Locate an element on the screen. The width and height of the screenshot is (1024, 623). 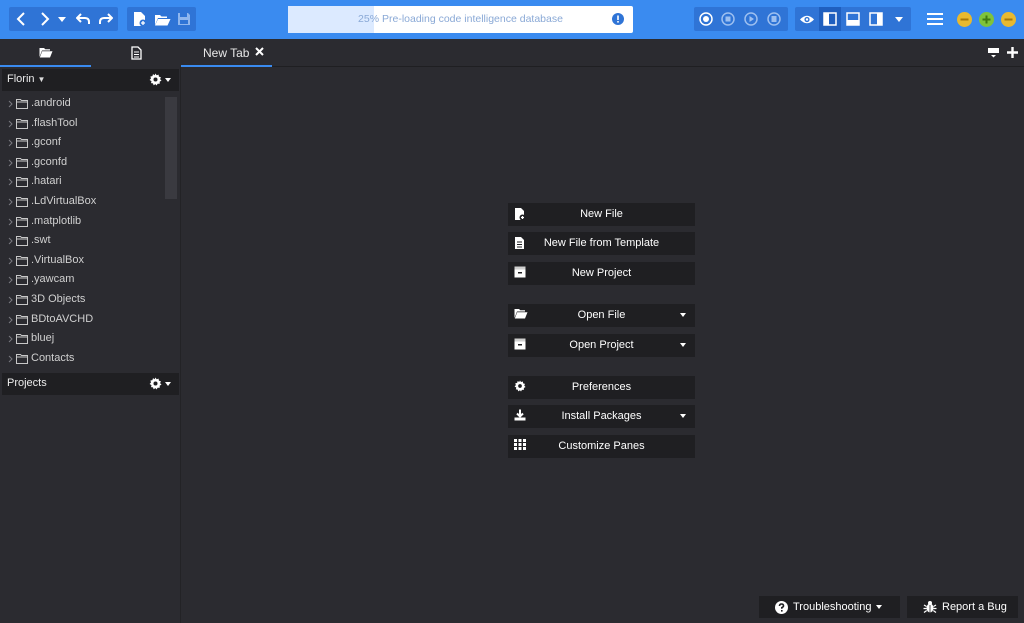
new-project-button: New Project is located at coordinates (601, 273).